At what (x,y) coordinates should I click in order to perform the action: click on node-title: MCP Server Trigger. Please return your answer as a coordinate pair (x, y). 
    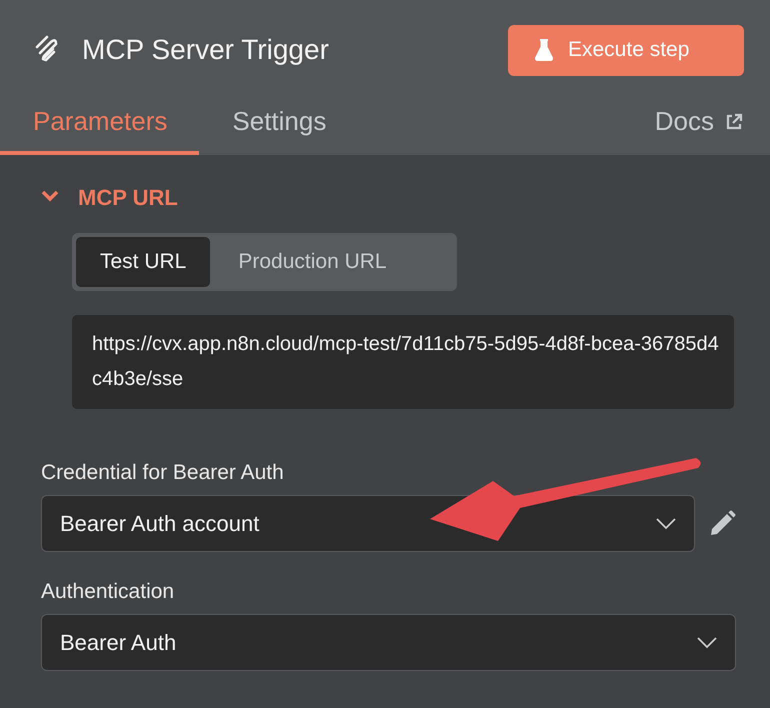
    Looking at the image, I should click on (205, 50).